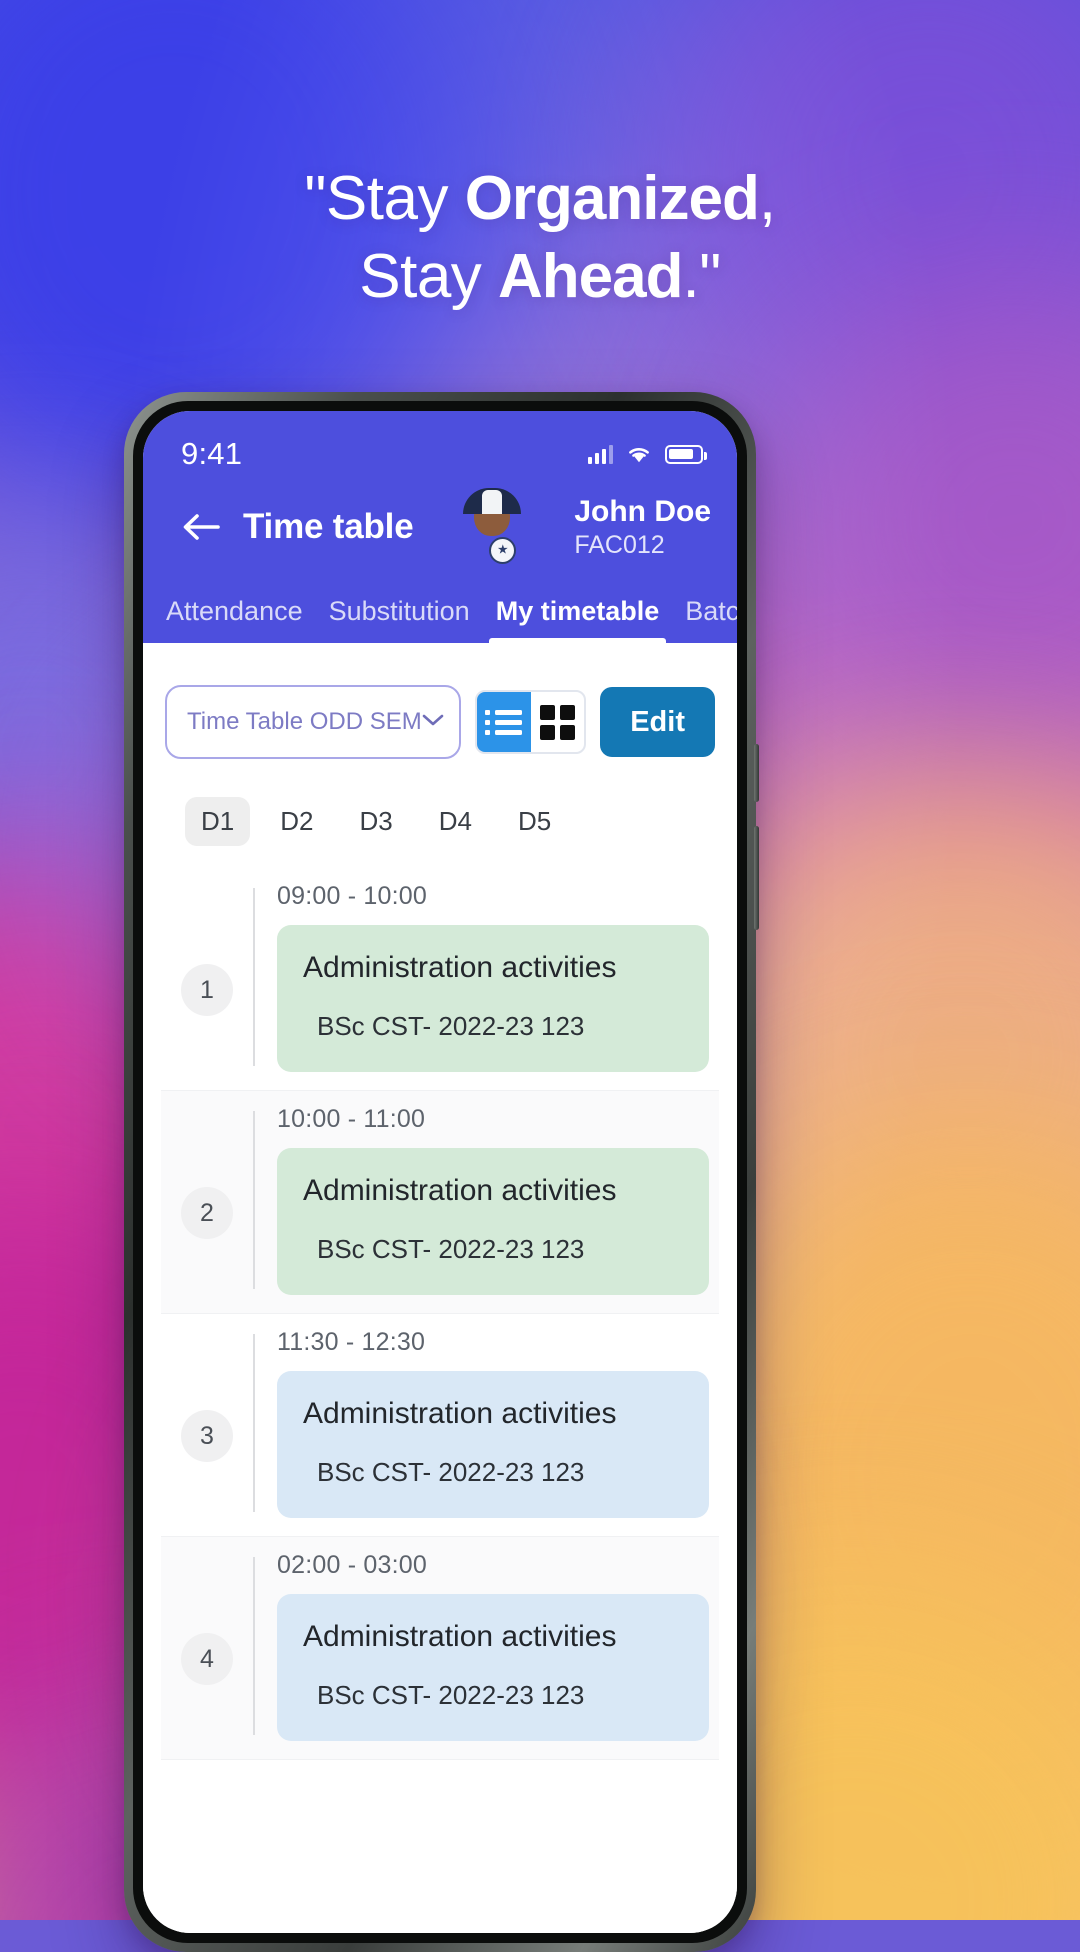  I want to click on slot-number-value: 1, so click(207, 990).